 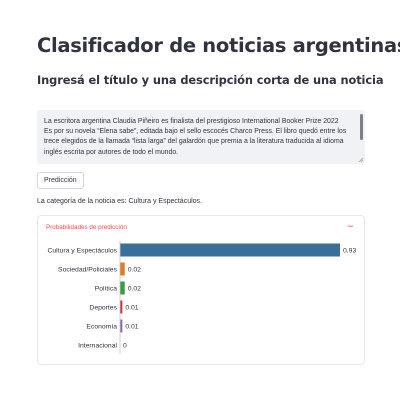 What do you see at coordinates (101, 327) in the screenshot?
I see `category-label: Economía` at bounding box center [101, 327].